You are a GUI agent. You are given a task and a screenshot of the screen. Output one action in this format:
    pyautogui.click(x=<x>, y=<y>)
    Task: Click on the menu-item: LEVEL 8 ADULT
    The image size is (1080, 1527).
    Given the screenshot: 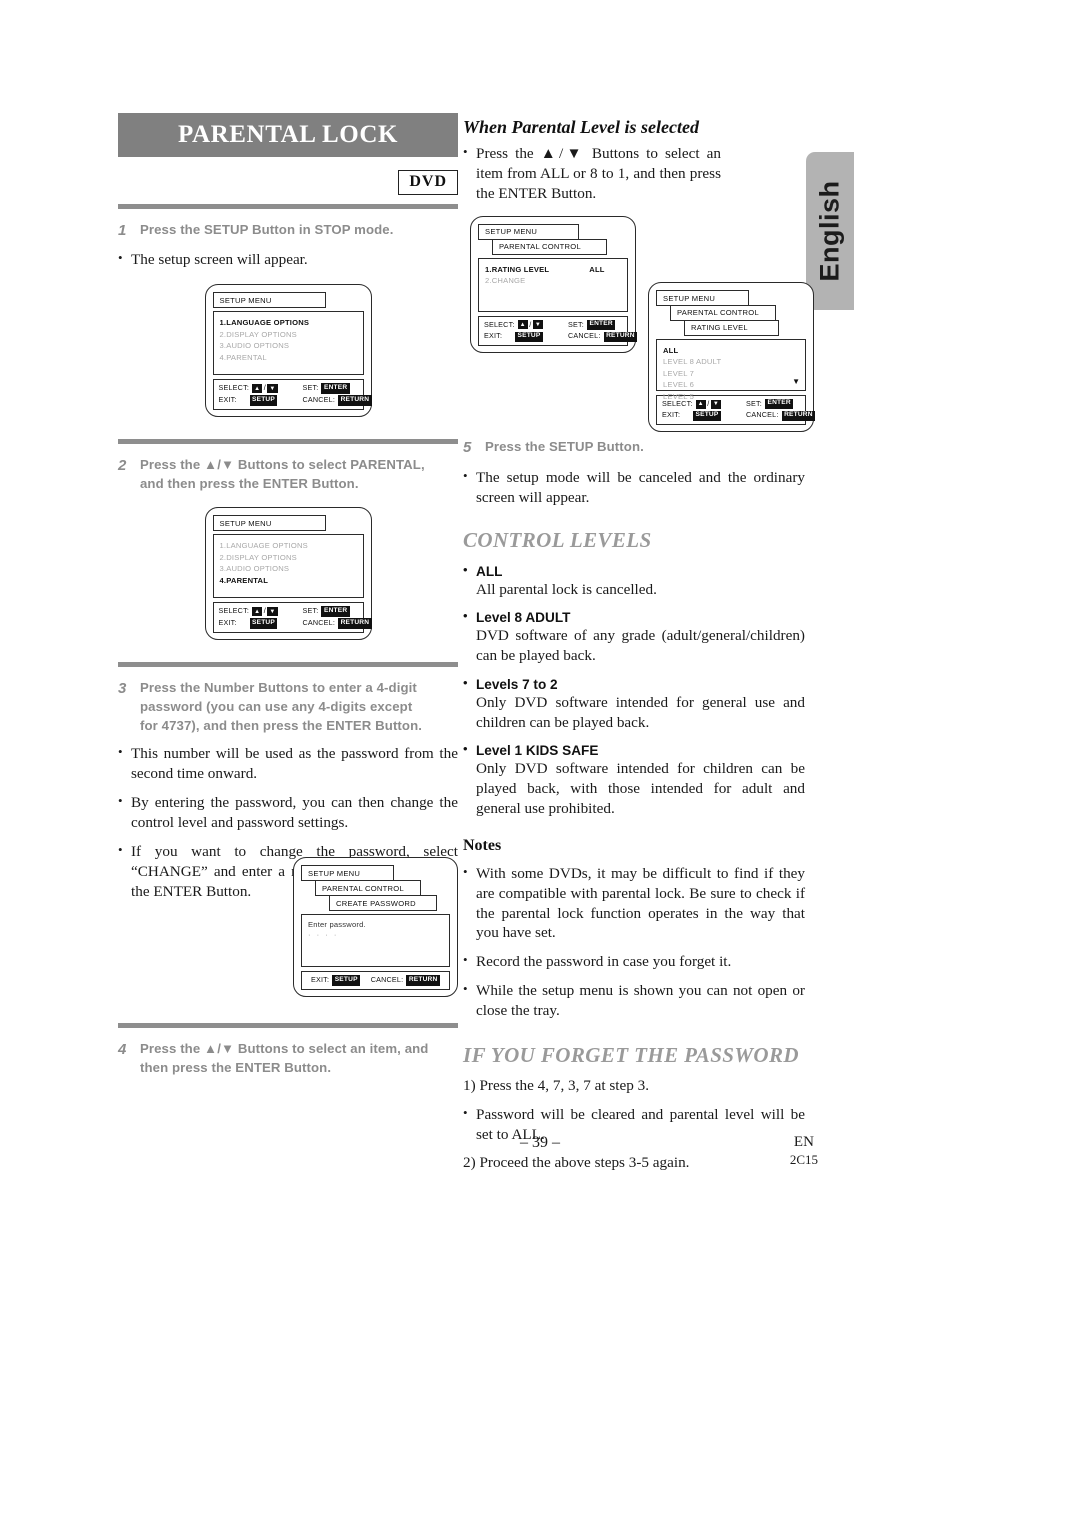 What is the action you would take?
    pyautogui.click(x=731, y=362)
    